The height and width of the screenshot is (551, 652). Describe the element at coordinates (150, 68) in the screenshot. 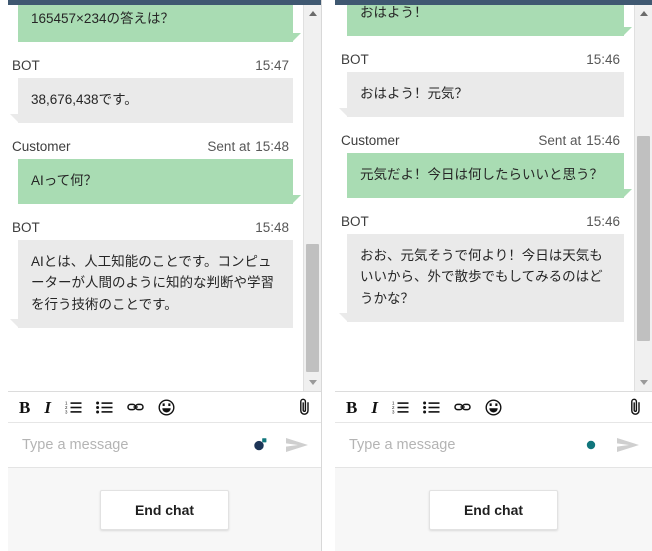

I see `message-meta: BOT 15:47` at that location.